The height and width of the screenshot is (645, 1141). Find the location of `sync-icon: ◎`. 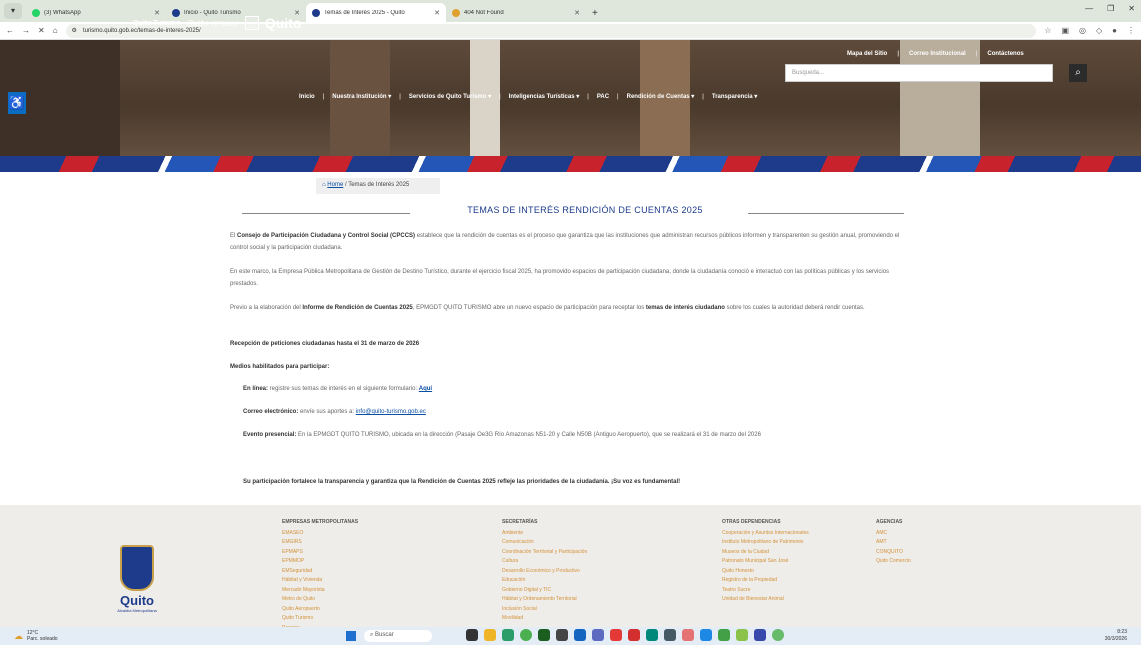

sync-icon: ◎ is located at coordinates (1082, 30).